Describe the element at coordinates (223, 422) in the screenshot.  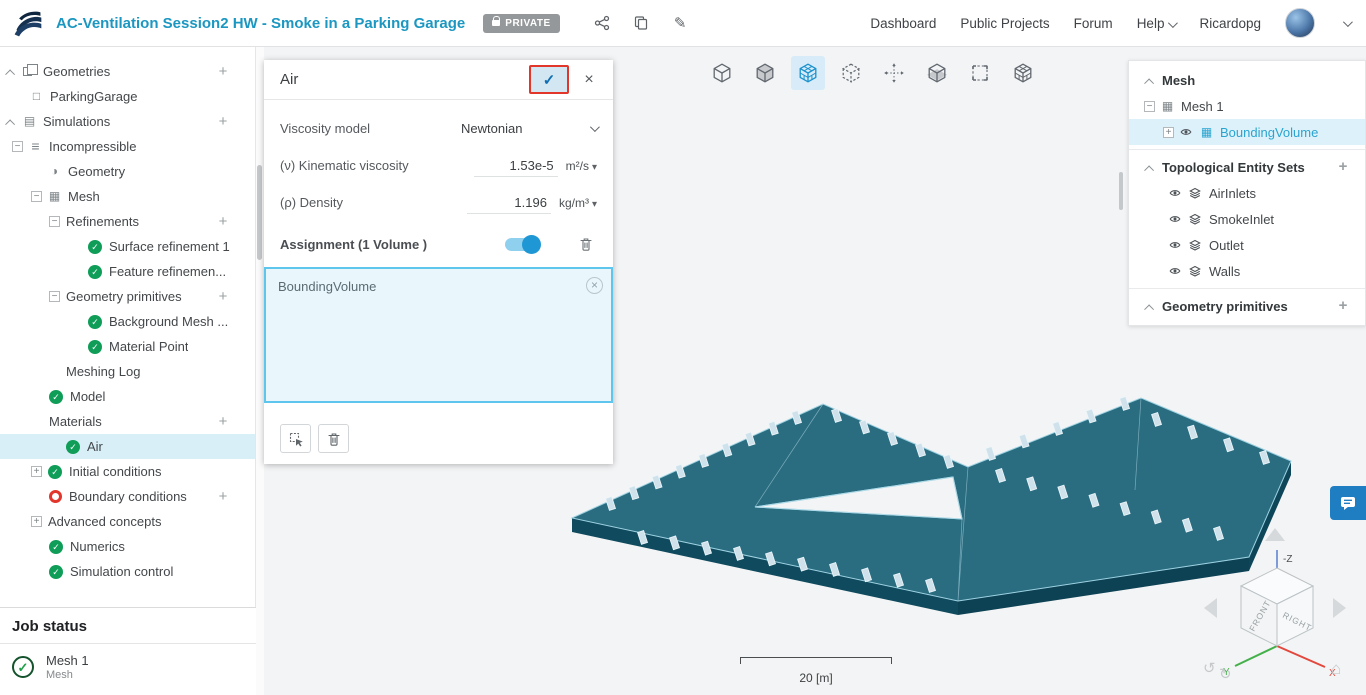
I see `add-material-button` at that location.